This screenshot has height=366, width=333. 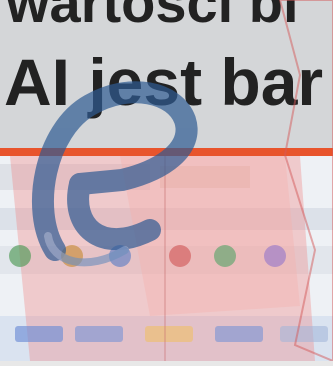 I want to click on headline-line-1: wartości bi, so click(x=152, y=17).